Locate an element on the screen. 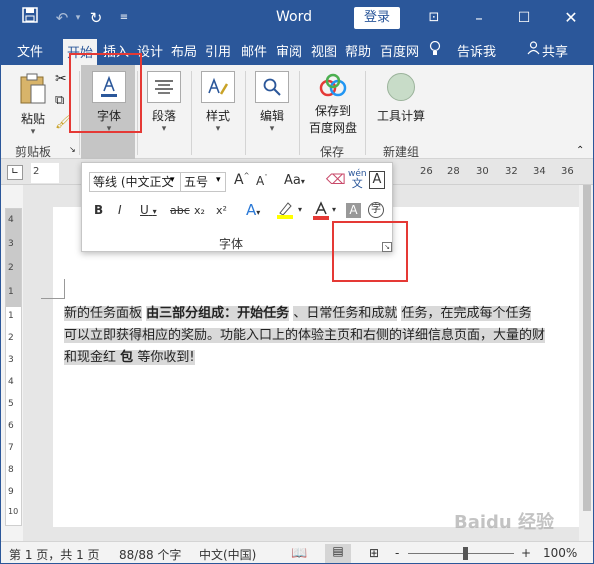 The height and width of the screenshot is (564, 594). word-count: 88/88 个字 is located at coordinates (150, 554).